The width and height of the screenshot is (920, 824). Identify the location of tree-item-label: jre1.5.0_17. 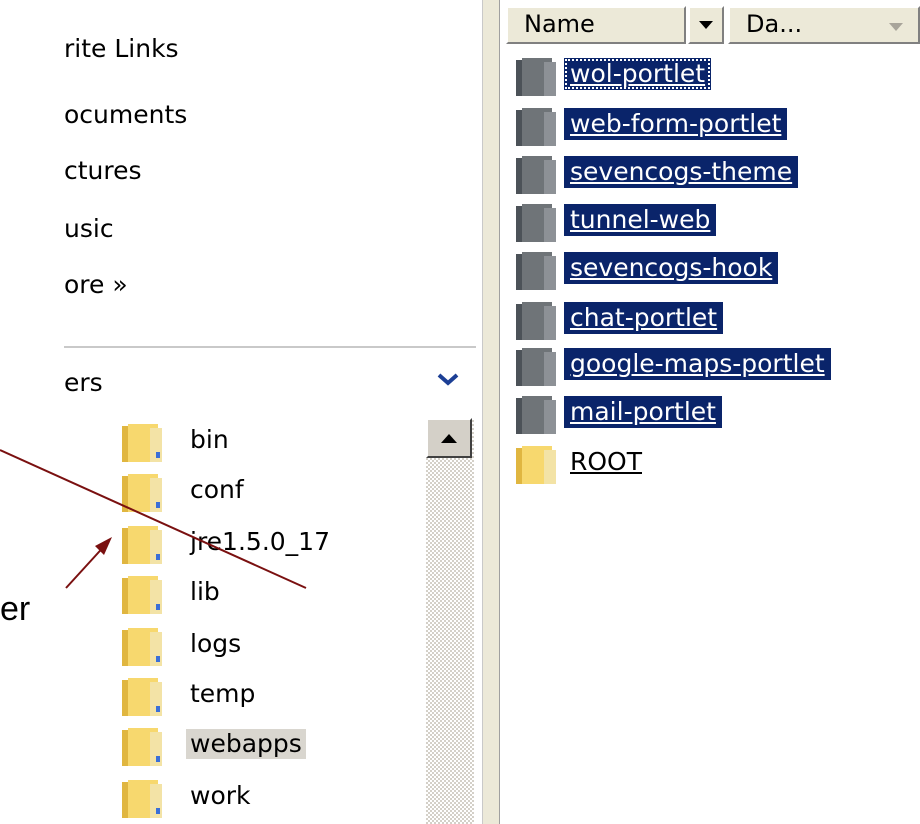
(260, 541).